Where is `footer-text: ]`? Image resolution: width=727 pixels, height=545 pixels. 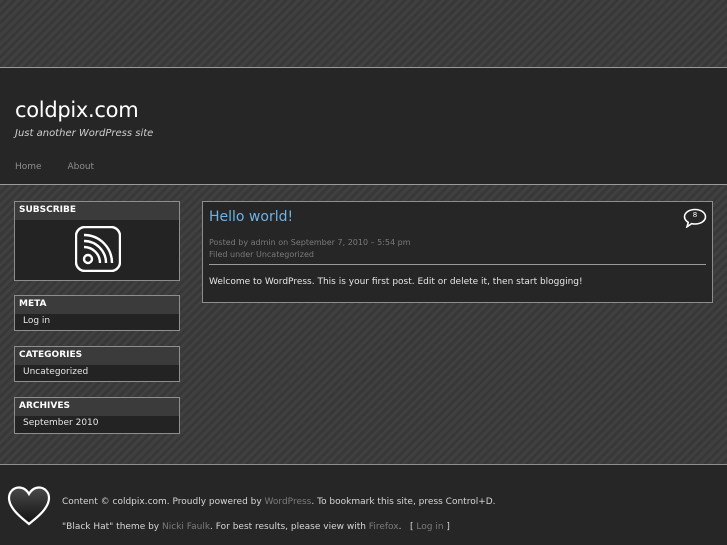 footer-text: ] is located at coordinates (446, 527).